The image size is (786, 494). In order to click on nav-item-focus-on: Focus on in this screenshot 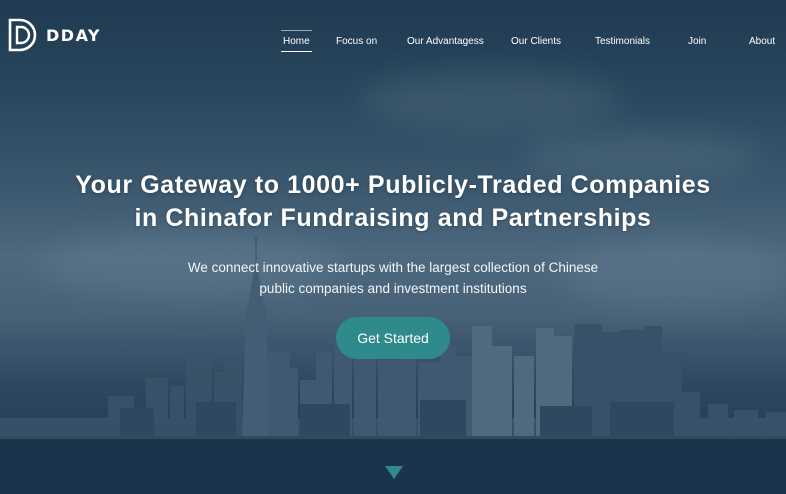, I will do `click(356, 42)`.